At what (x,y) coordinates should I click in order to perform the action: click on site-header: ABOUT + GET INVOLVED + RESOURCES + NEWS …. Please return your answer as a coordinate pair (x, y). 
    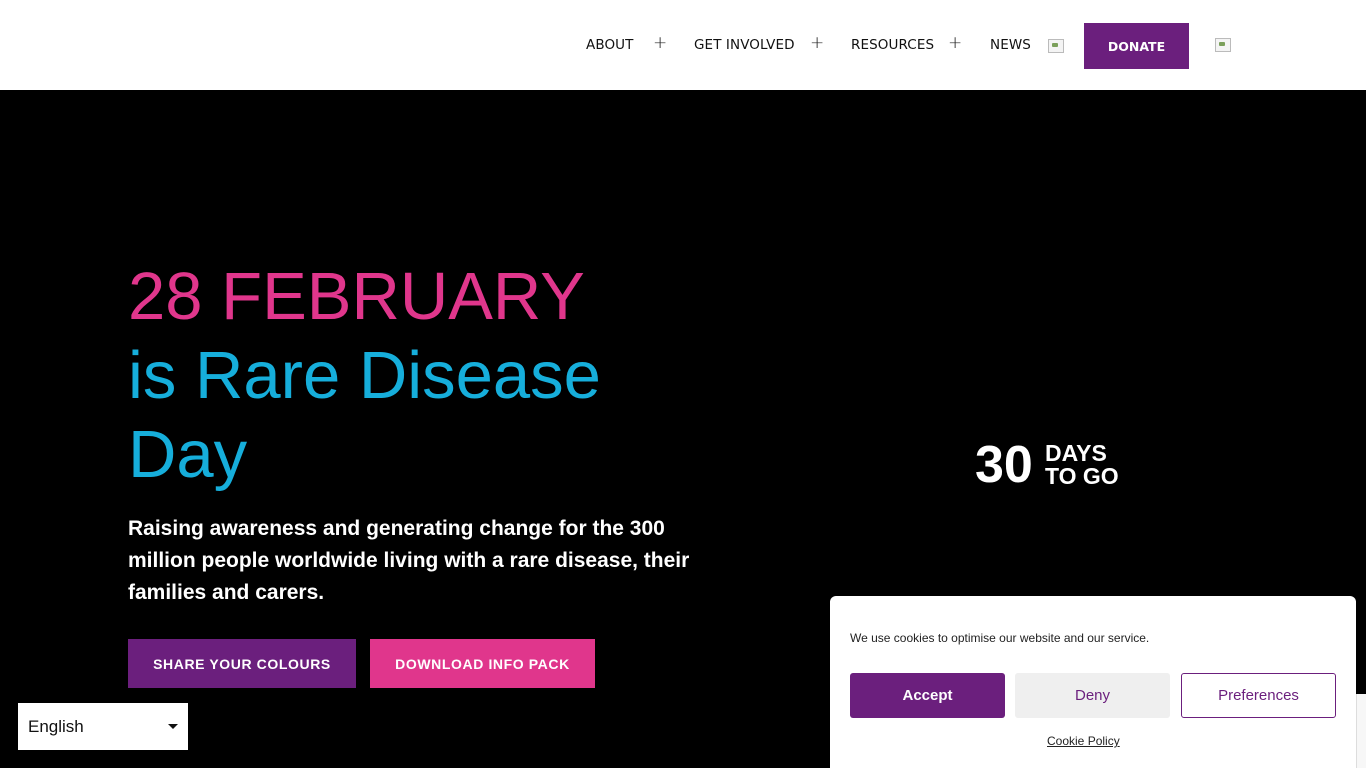
    Looking at the image, I should click on (683, 45).